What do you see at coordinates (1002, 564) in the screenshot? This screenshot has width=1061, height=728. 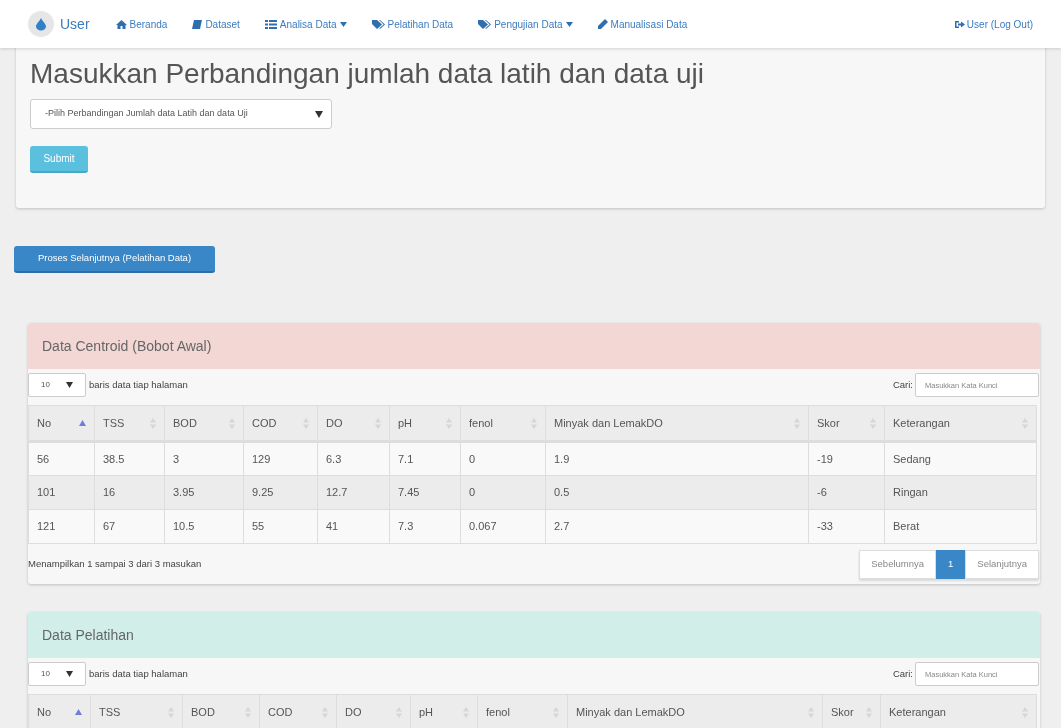 I see `pagination-button: Selanjutnya` at bounding box center [1002, 564].